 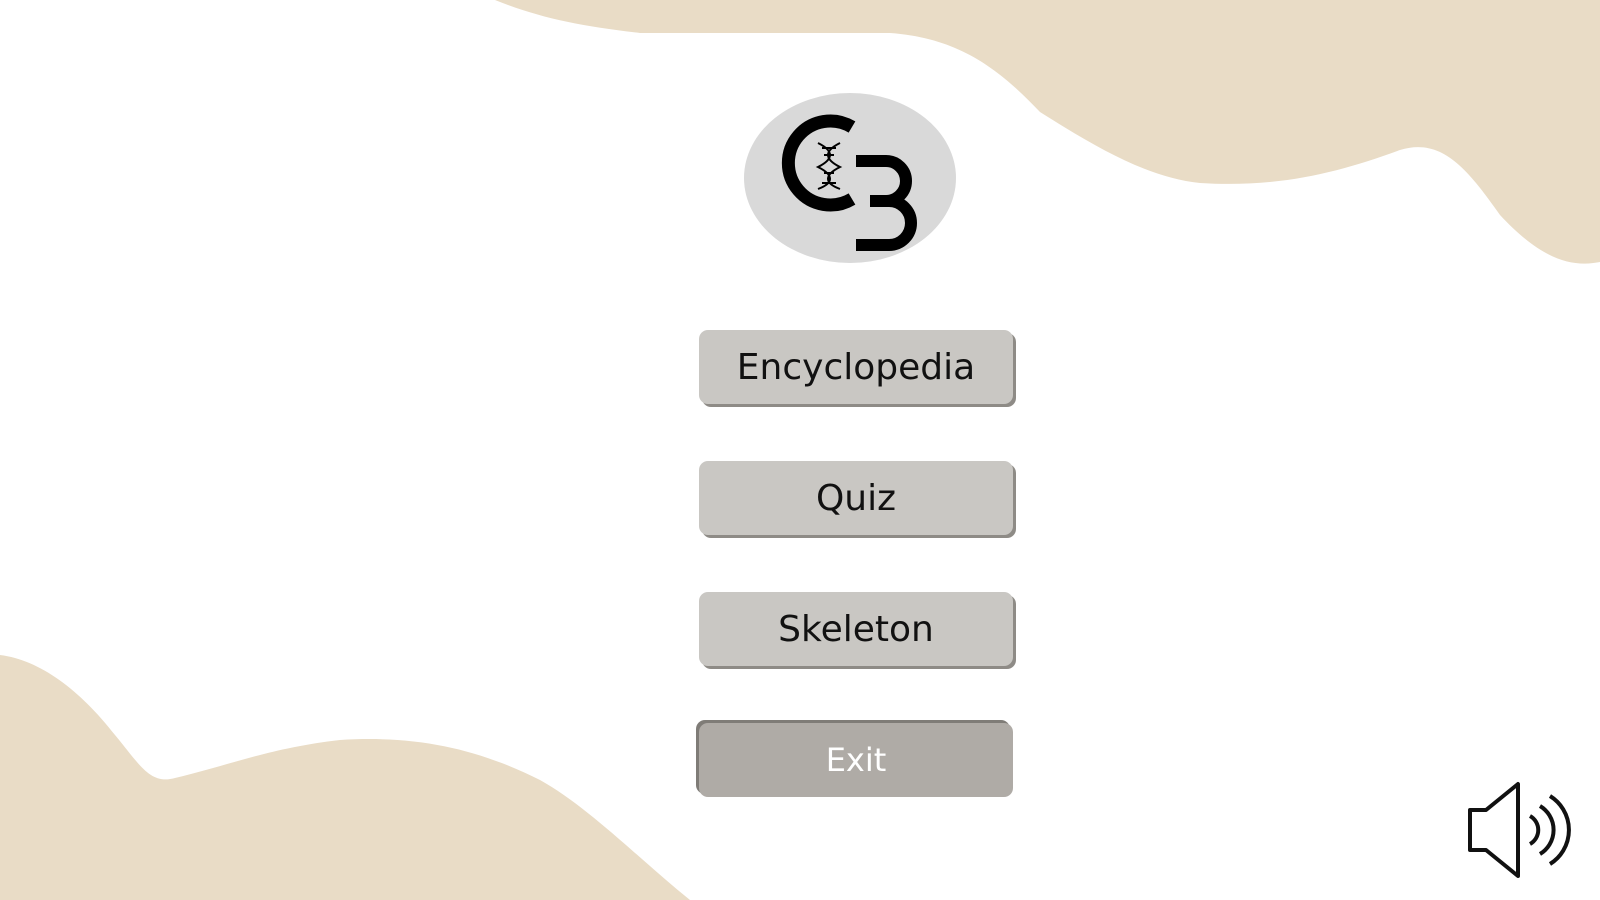 I want to click on exit-button: Exit, so click(x=856, y=760).